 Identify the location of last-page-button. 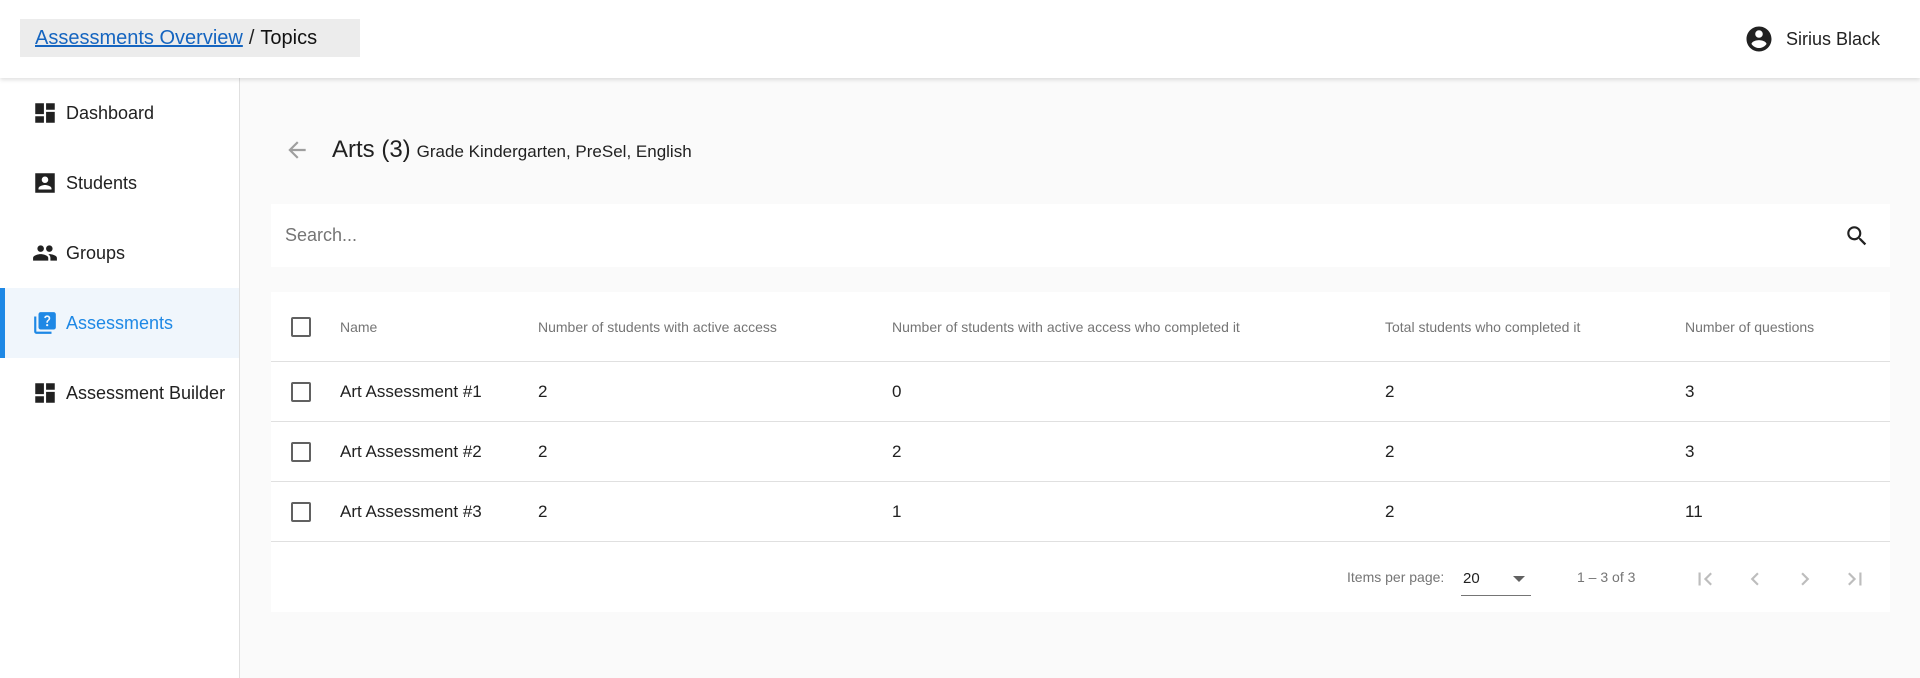
(1855, 579).